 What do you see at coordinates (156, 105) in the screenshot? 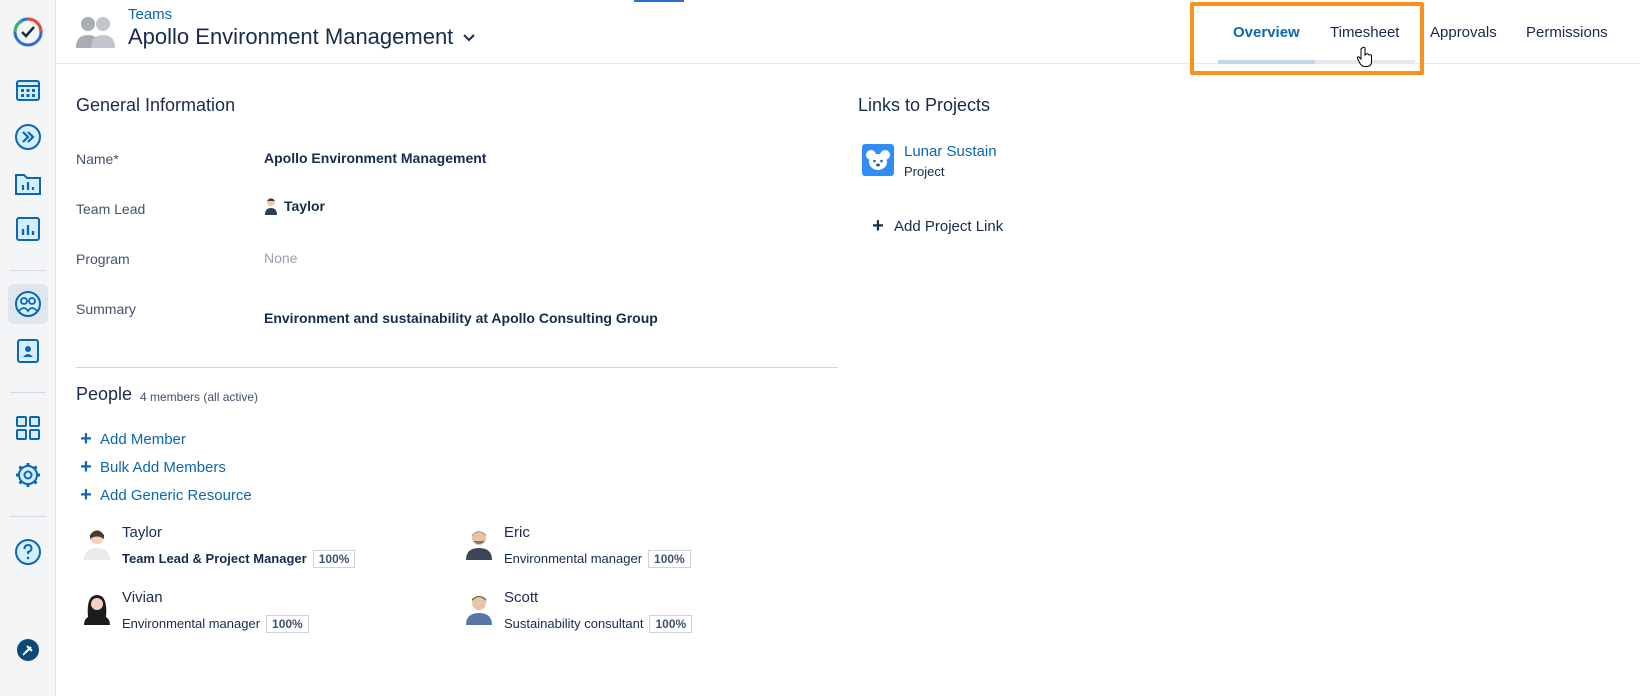
I see `general-info-title: General Information` at bounding box center [156, 105].